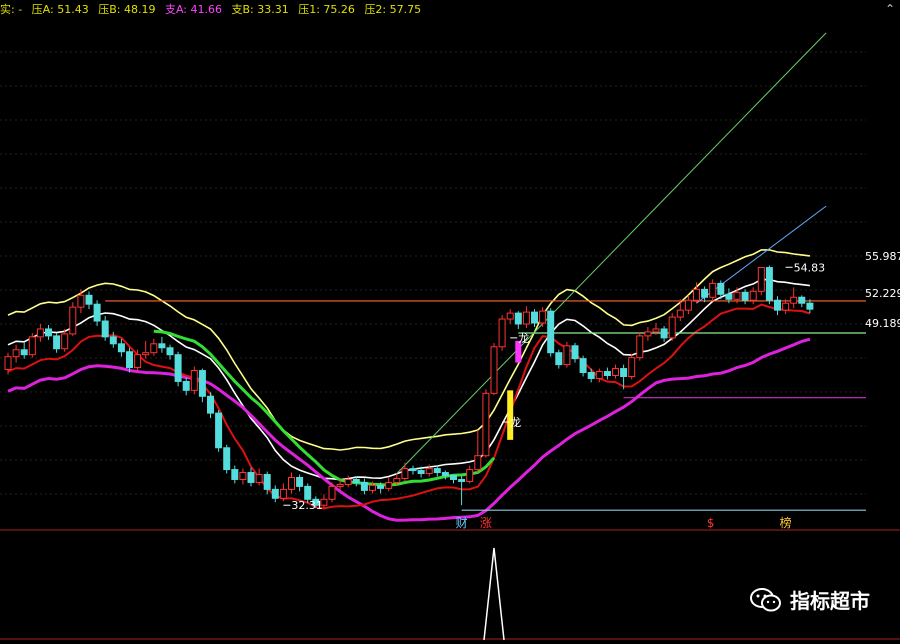 The height and width of the screenshot is (644, 900). What do you see at coordinates (494, 594) in the screenshot?
I see `lower-panel-spike` at bounding box center [494, 594].